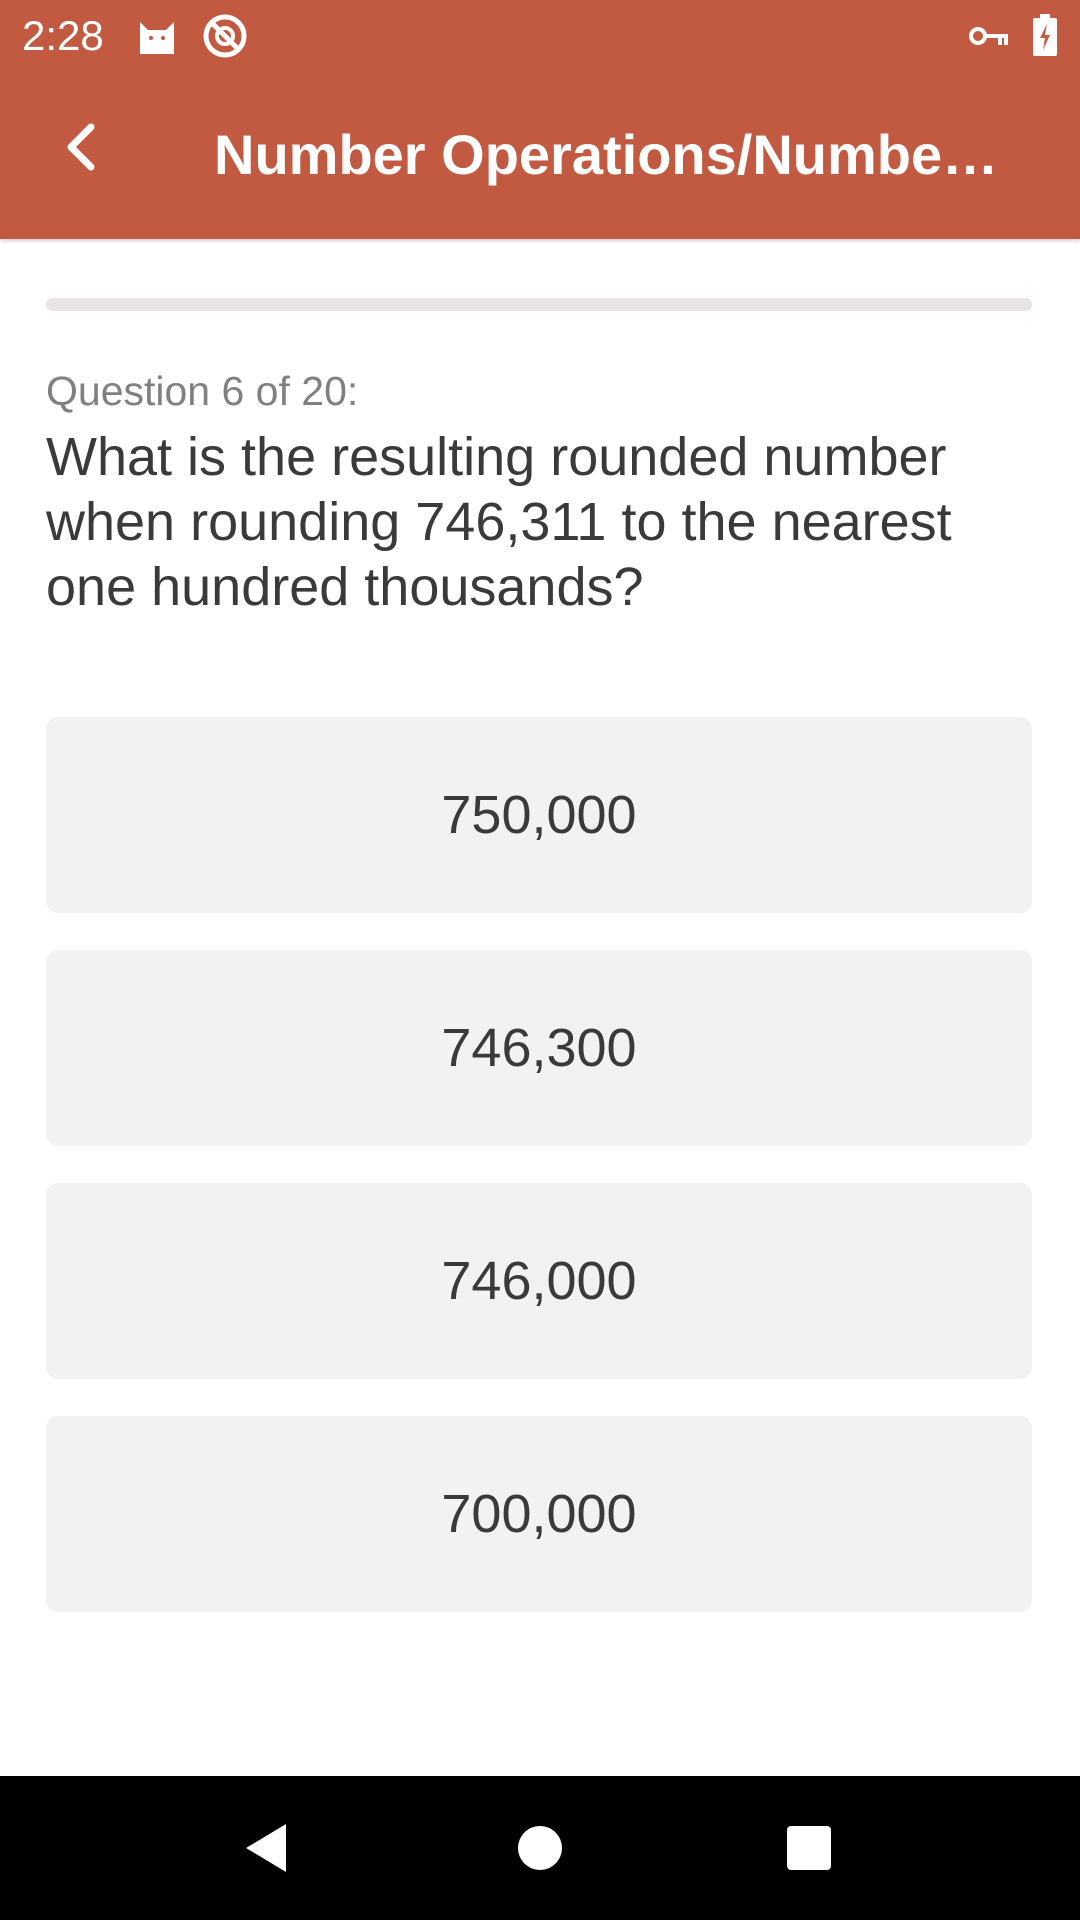  Describe the element at coordinates (539, 815) in the screenshot. I see `answer-option-1: 750,000` at that location.